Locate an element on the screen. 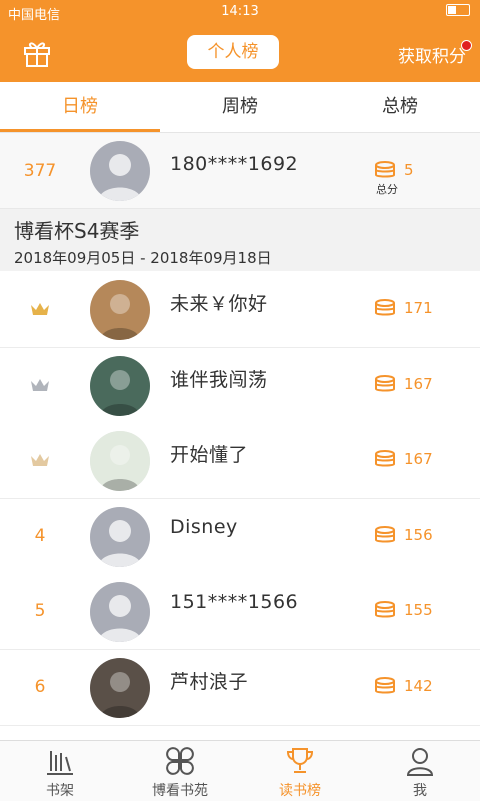 The height and width of the screenshot is (801, 480). notification-dot is located at coordinates (466, 45).